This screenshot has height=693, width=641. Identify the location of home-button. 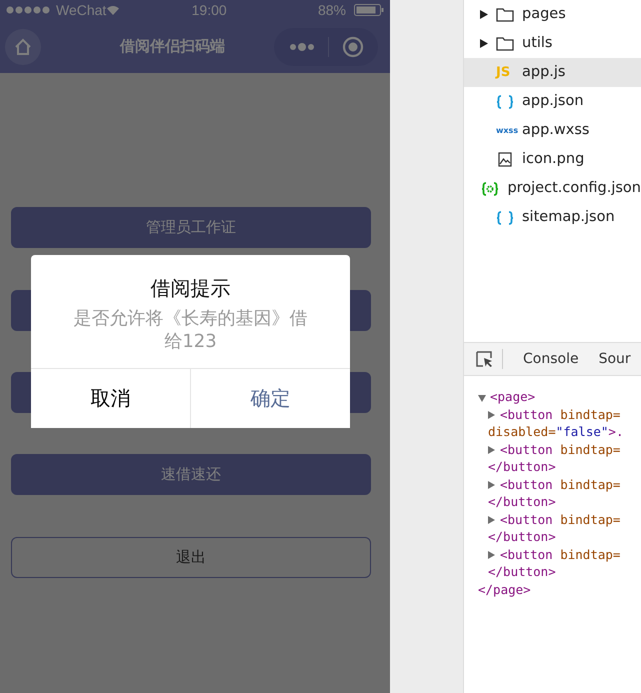
(23, 46).